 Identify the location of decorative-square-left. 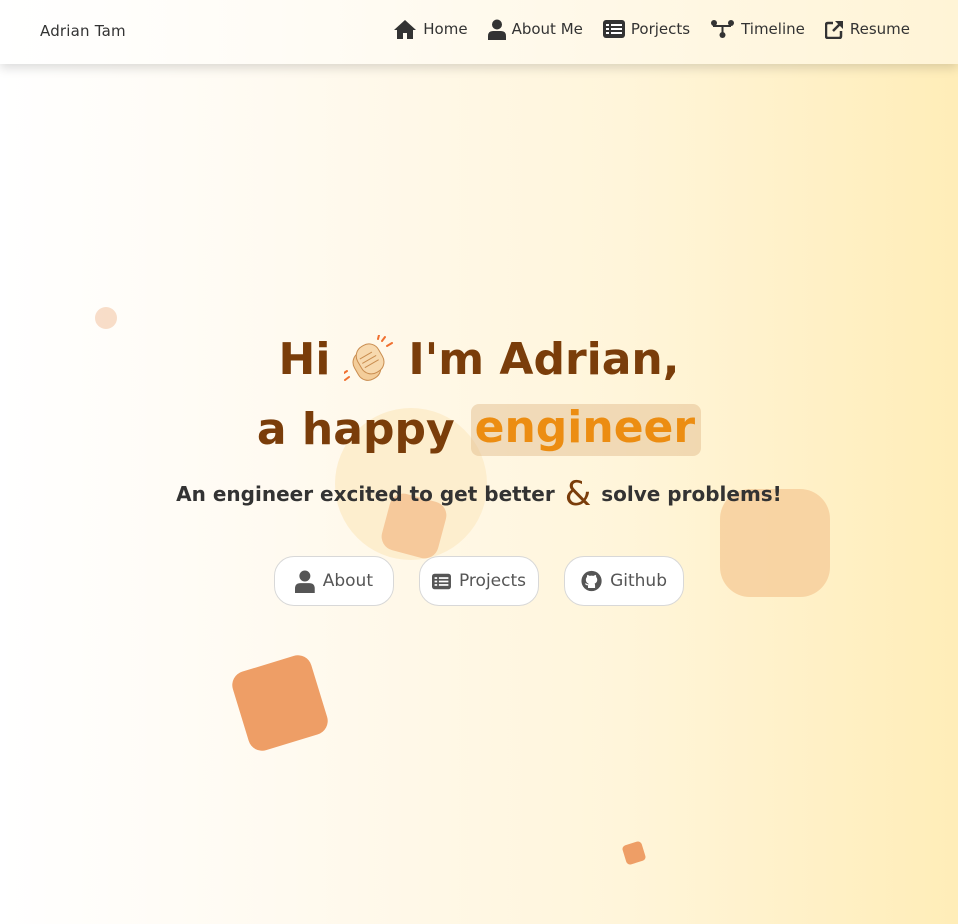
(280, 703).